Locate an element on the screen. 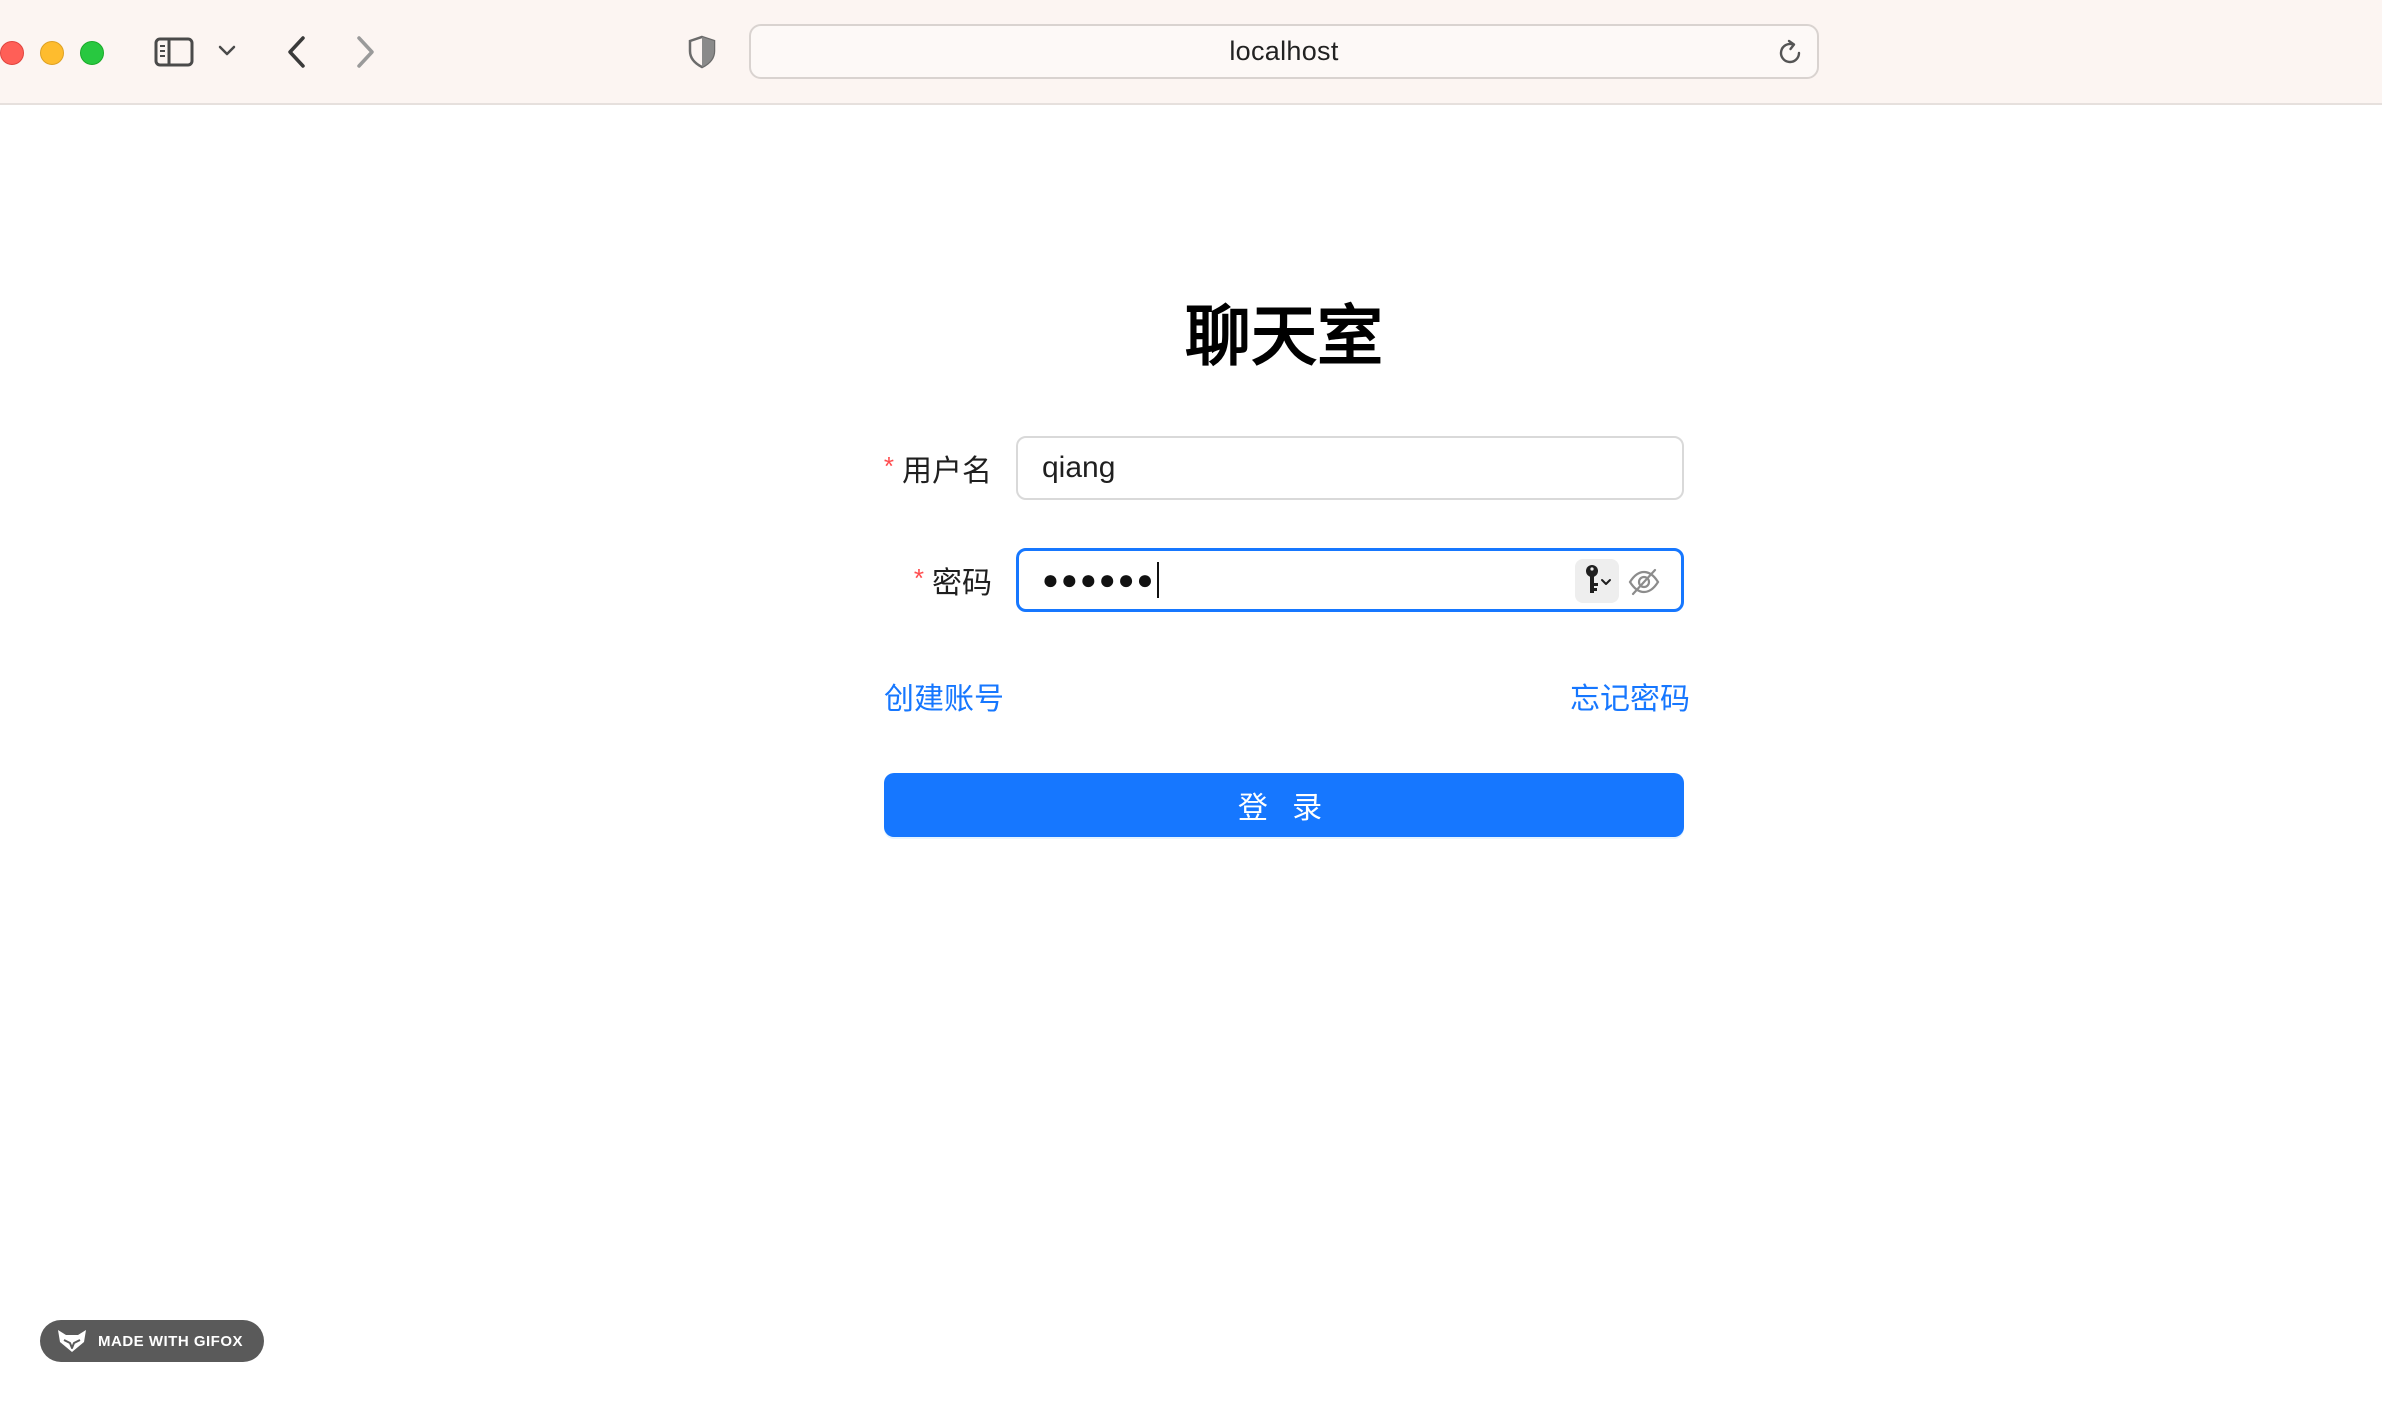 The width and height of the screenshot is (2382, 1402). forgot-password-link: 忘记密码 is located at coordinates (1630, 696).